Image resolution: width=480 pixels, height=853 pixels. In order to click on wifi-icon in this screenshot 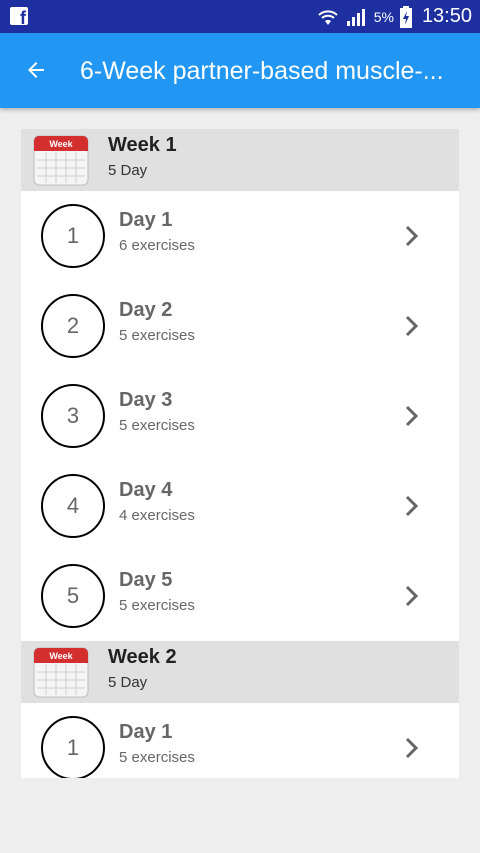, I will do `click(328, 17)`.